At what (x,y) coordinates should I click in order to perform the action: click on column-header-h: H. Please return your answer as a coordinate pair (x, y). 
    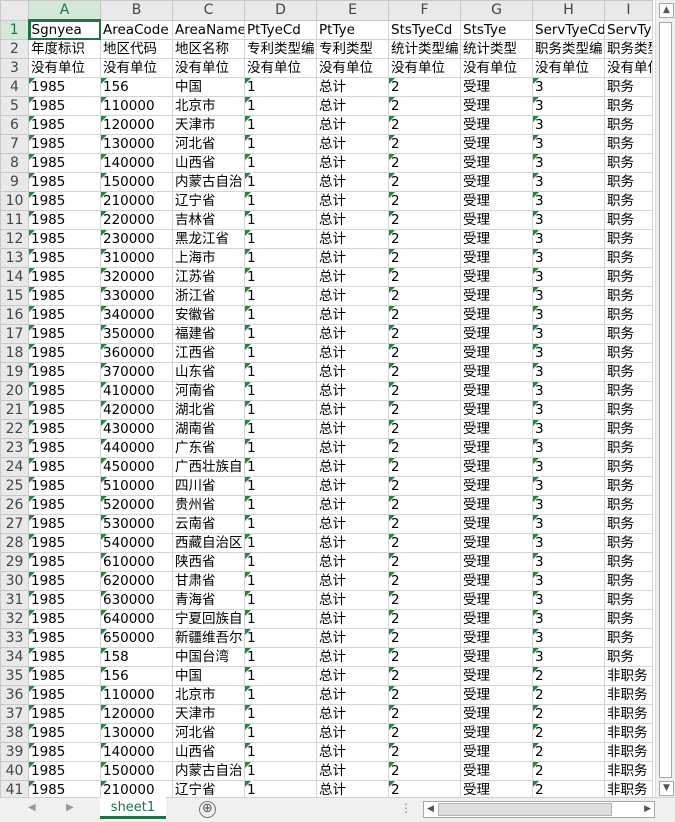
    Looking at the image, I should click on (568, 10).